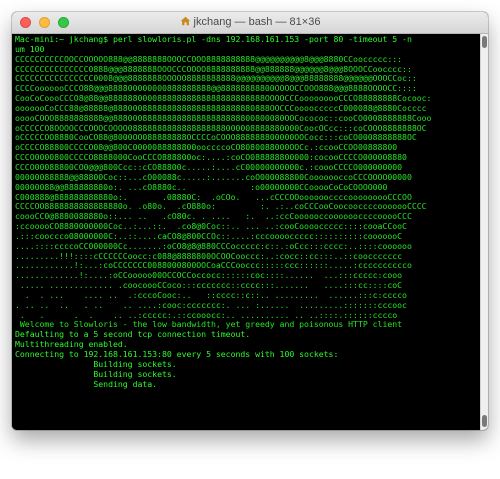 This screenshot has height=479, width=500. I want to click on title-bar: jkchang — bash — 81×36, so click(250, 23).